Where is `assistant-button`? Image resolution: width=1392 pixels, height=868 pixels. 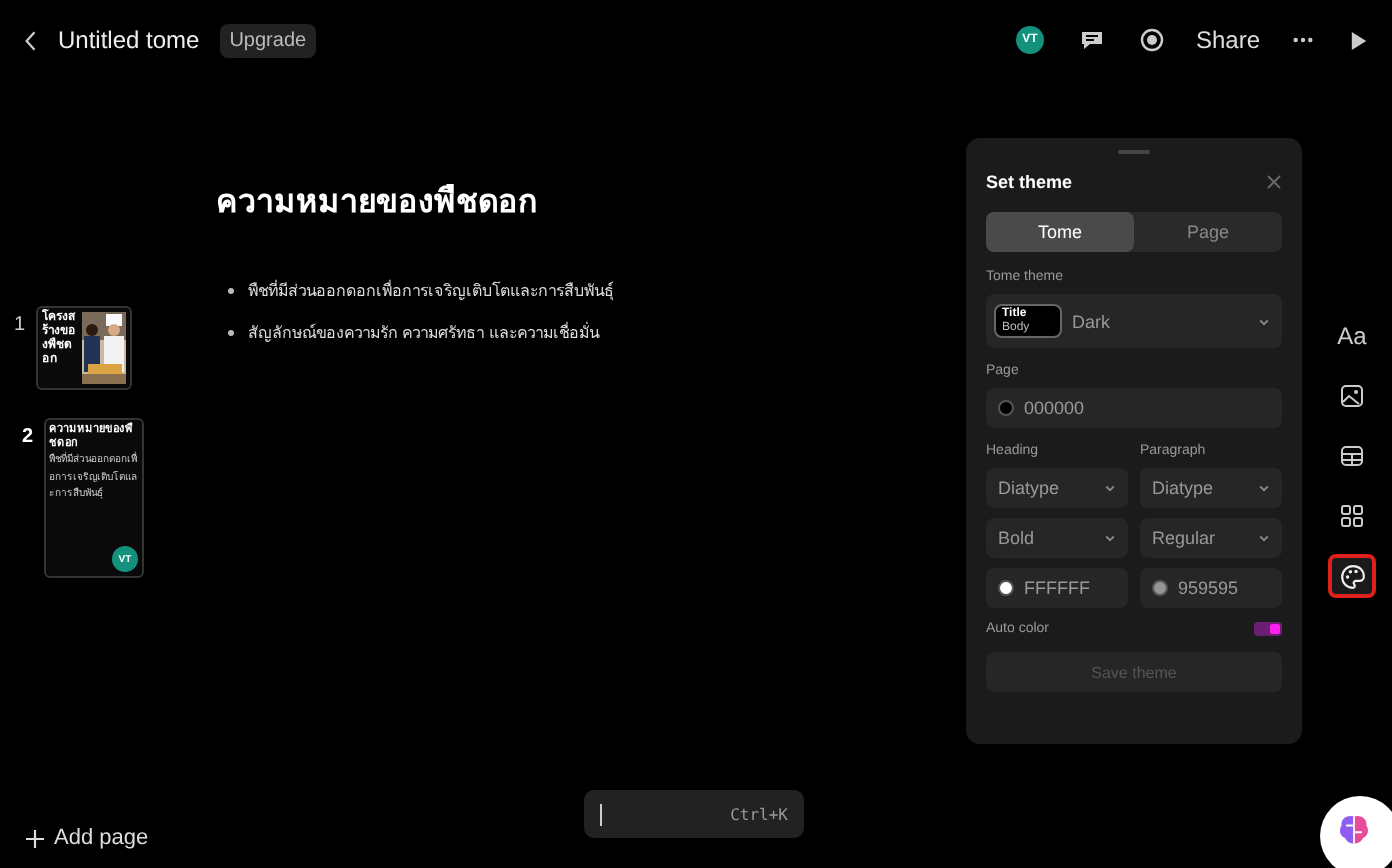
assistant-button is located at coordinates (1356, 832).